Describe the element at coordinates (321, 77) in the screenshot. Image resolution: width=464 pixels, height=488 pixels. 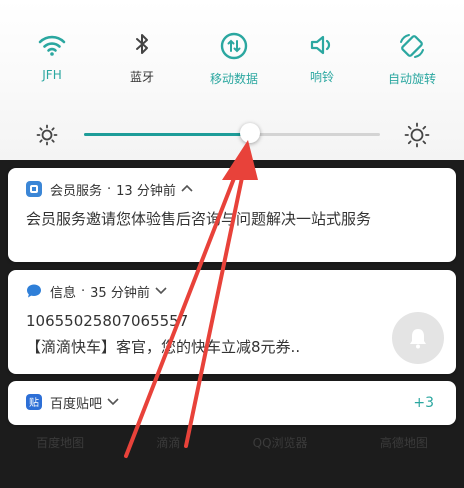
I see `toggle-label: 响铃` at that location.